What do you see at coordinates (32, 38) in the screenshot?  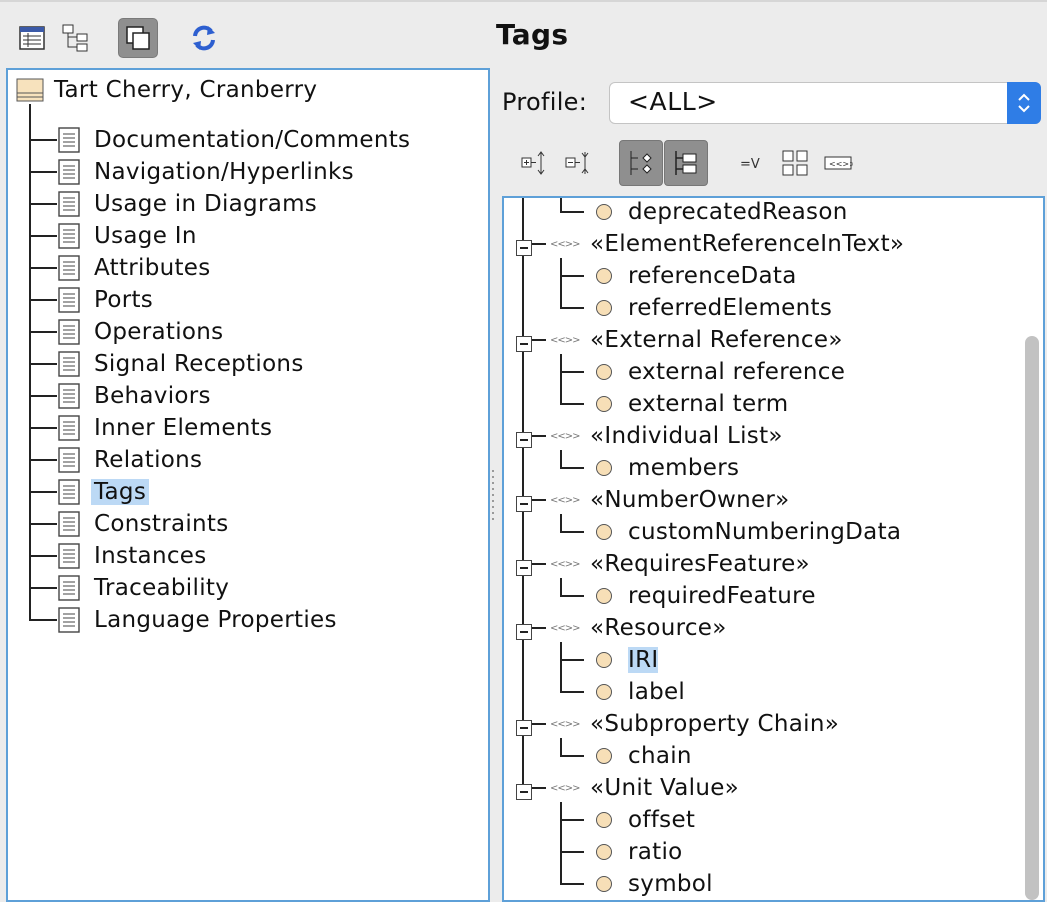 I see `table-view-button` at bounding box center [32, 38].